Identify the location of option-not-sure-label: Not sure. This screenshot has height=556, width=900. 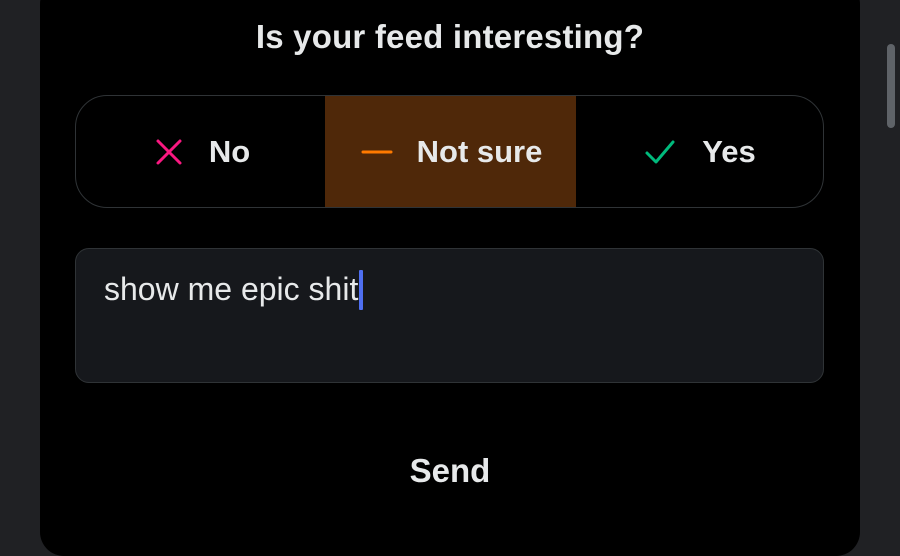
(479, 151).